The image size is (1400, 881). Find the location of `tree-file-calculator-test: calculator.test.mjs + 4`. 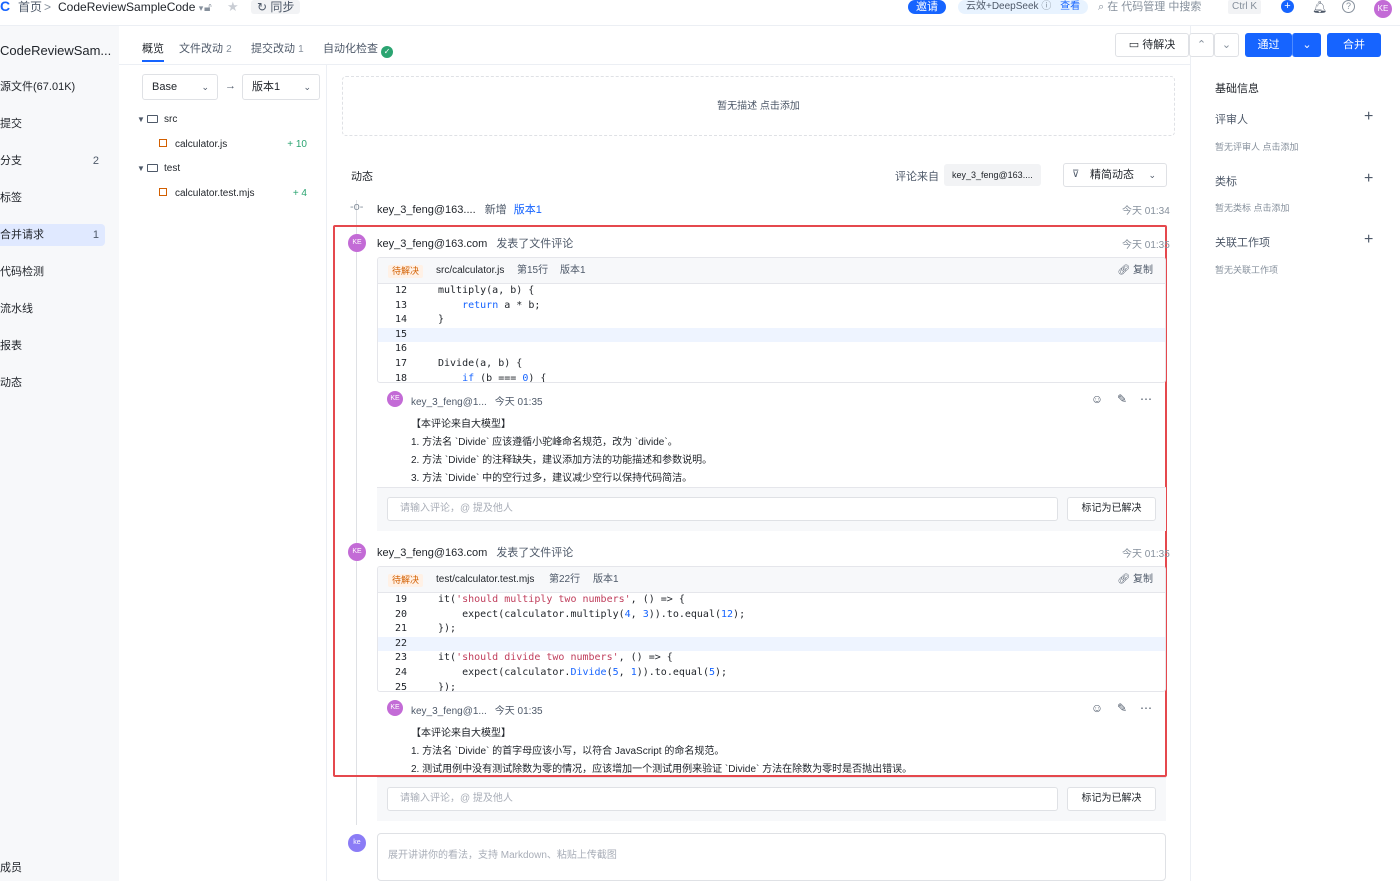

tree-file-calculator-test: calculator.test.mjs + 4 is located at coordinates (238, 194).